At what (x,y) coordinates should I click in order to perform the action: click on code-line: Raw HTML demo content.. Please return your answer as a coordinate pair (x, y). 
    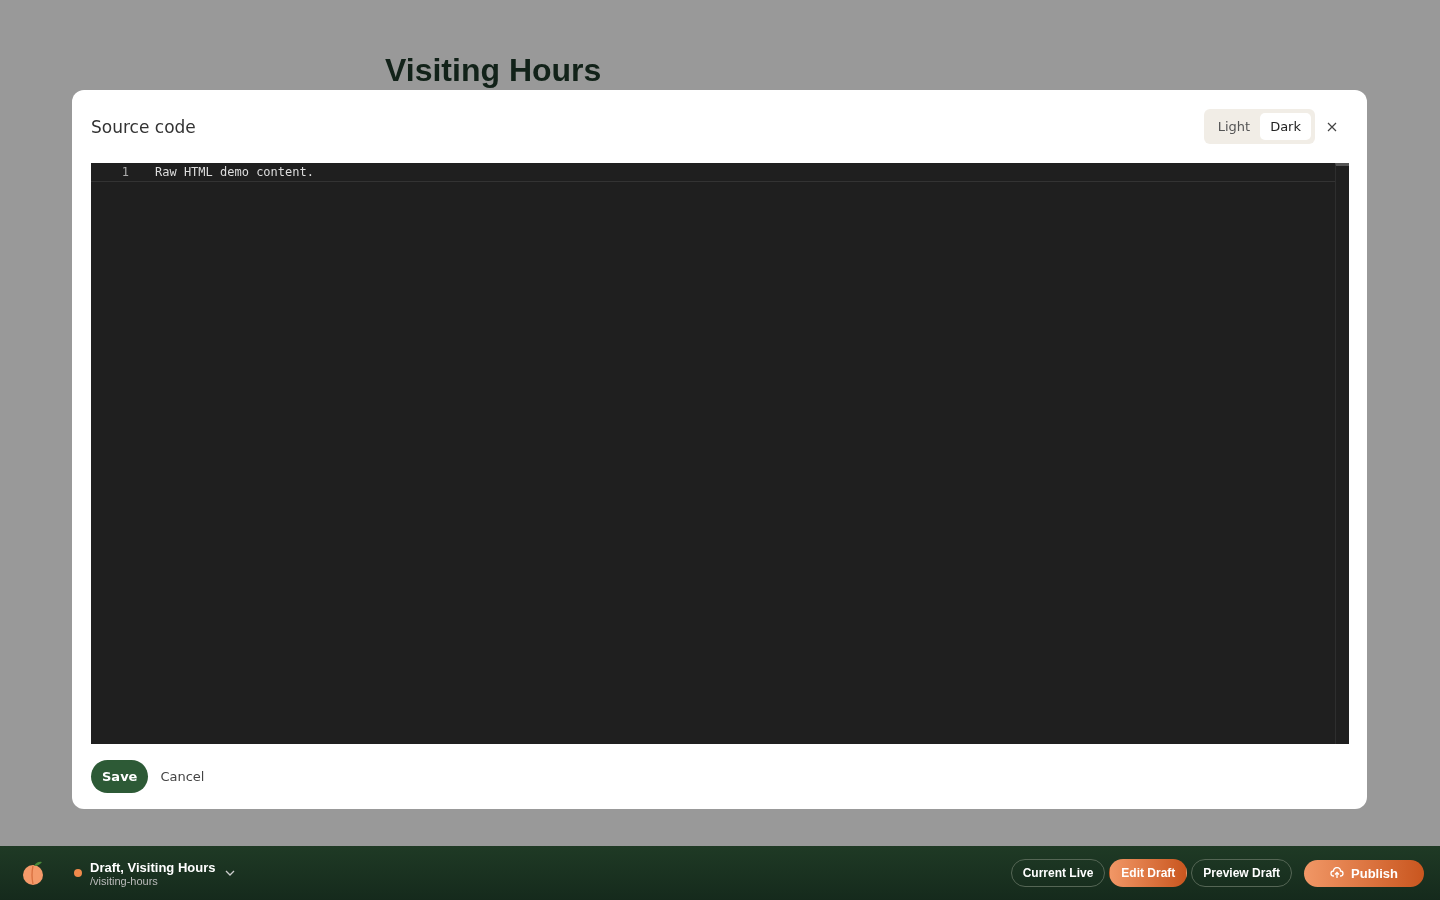
    Looking at the image, I should click on (234, 172).